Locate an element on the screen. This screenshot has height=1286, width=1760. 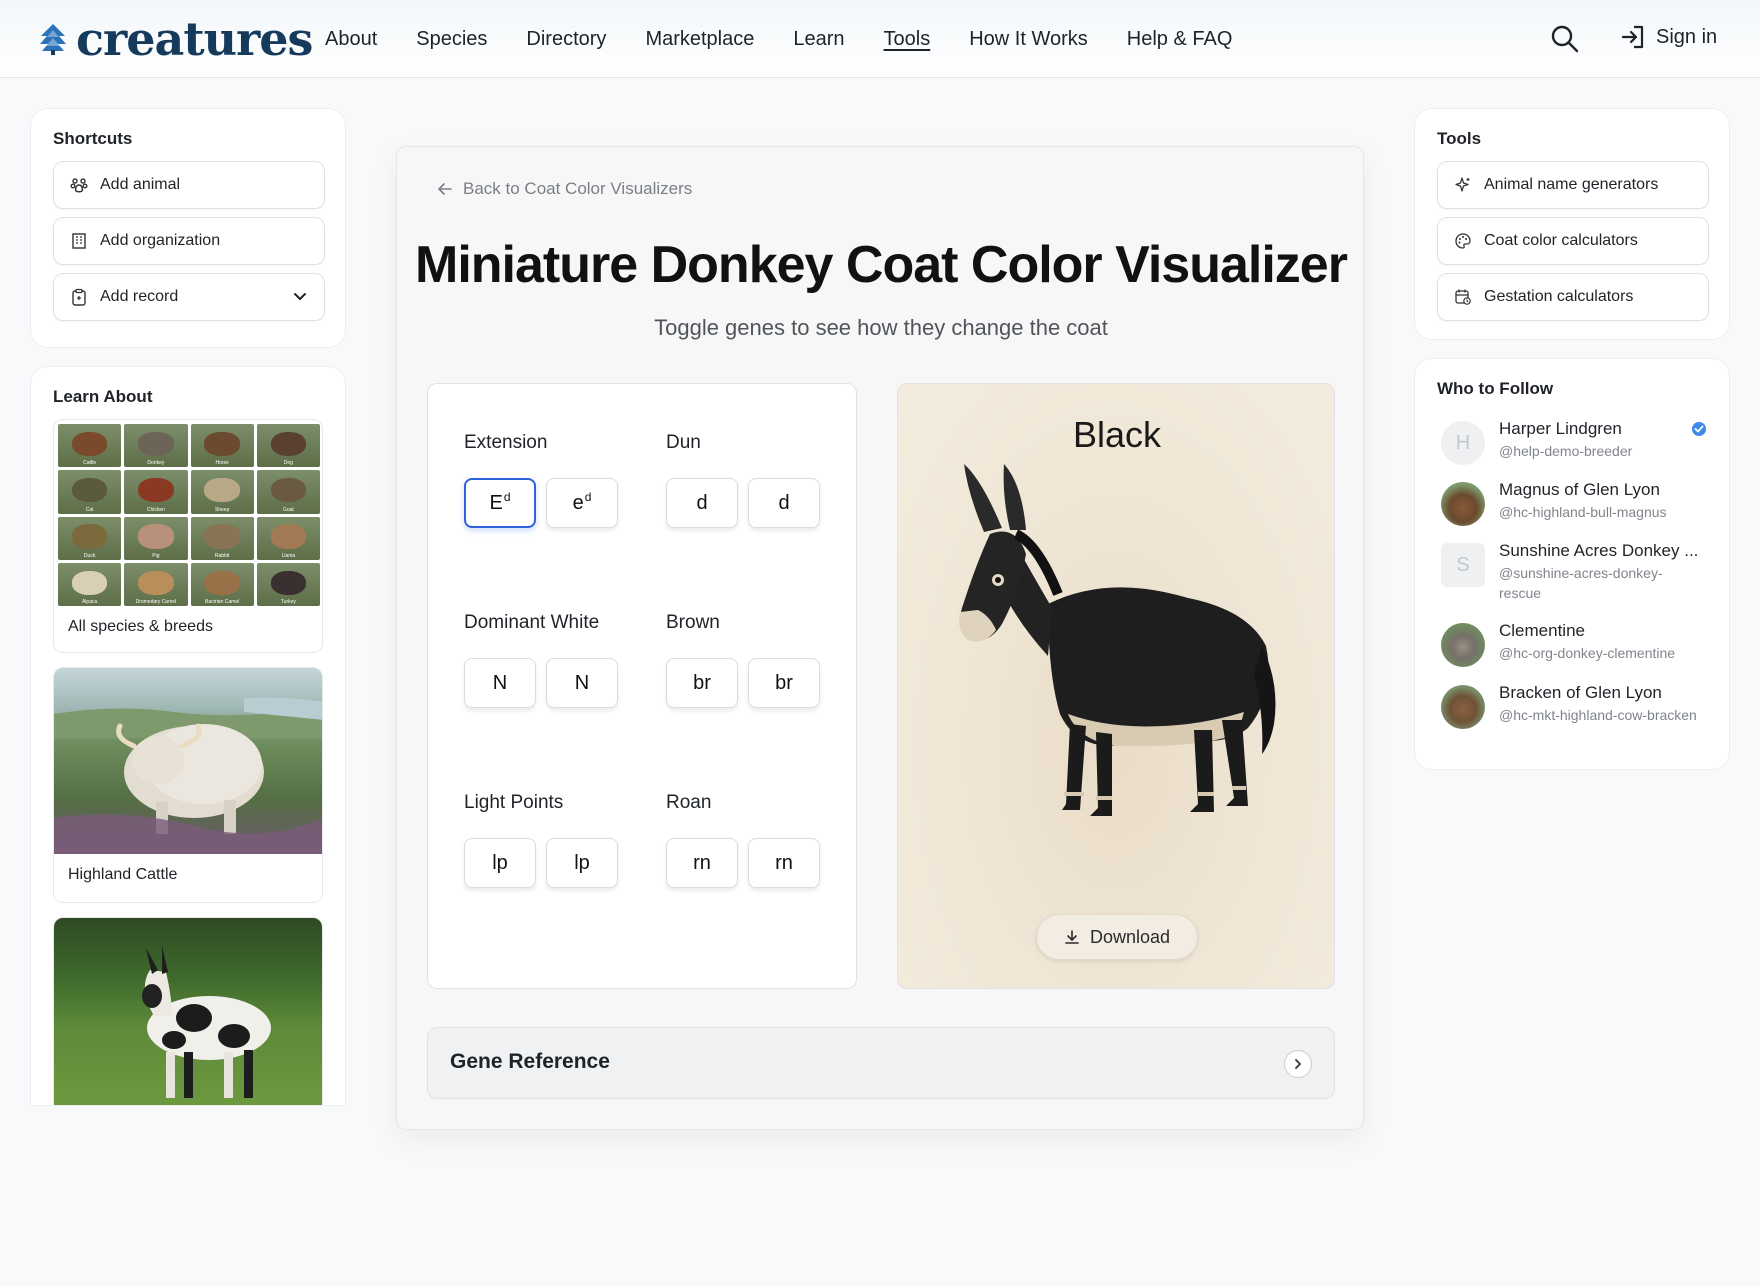
add-organization-label: Add organization is located at coordinates (160, 240).